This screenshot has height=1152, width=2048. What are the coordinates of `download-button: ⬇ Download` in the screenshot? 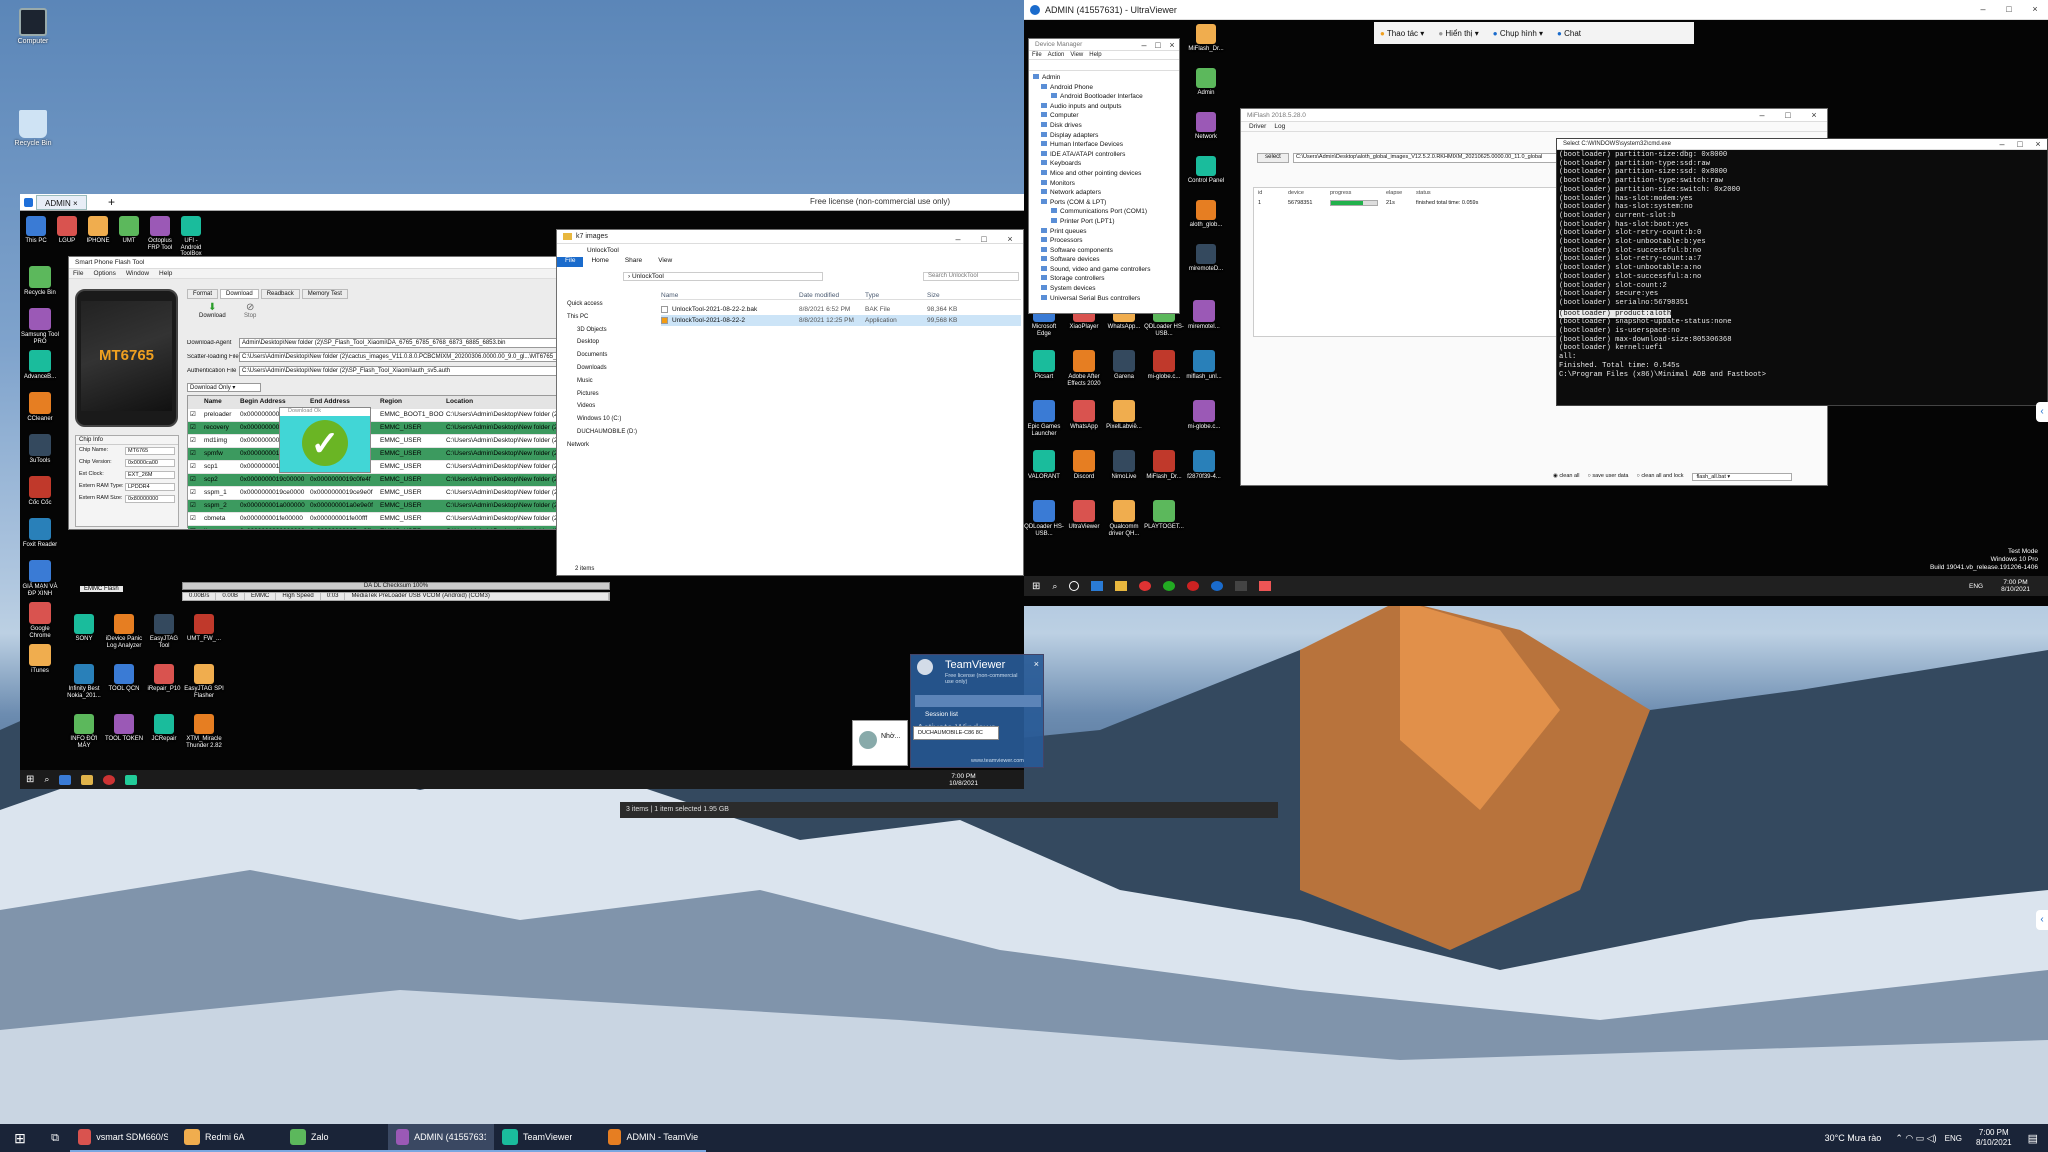 It's located at (212, 311).